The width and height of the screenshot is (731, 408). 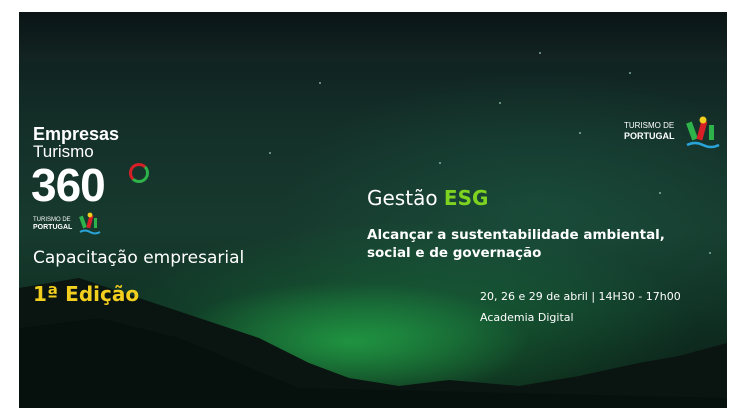 I want to click on course-title-prefix: Gestão, so click(x=402, y=198).